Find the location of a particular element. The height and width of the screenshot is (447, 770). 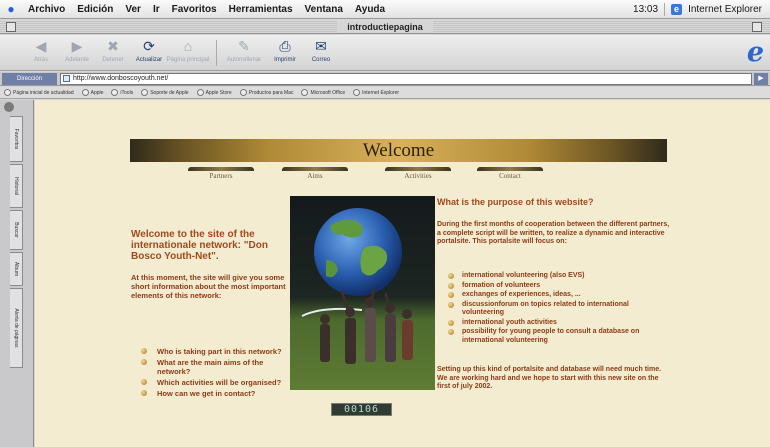

application-menu: Internet Explorer is located at coordinates (725, 9).